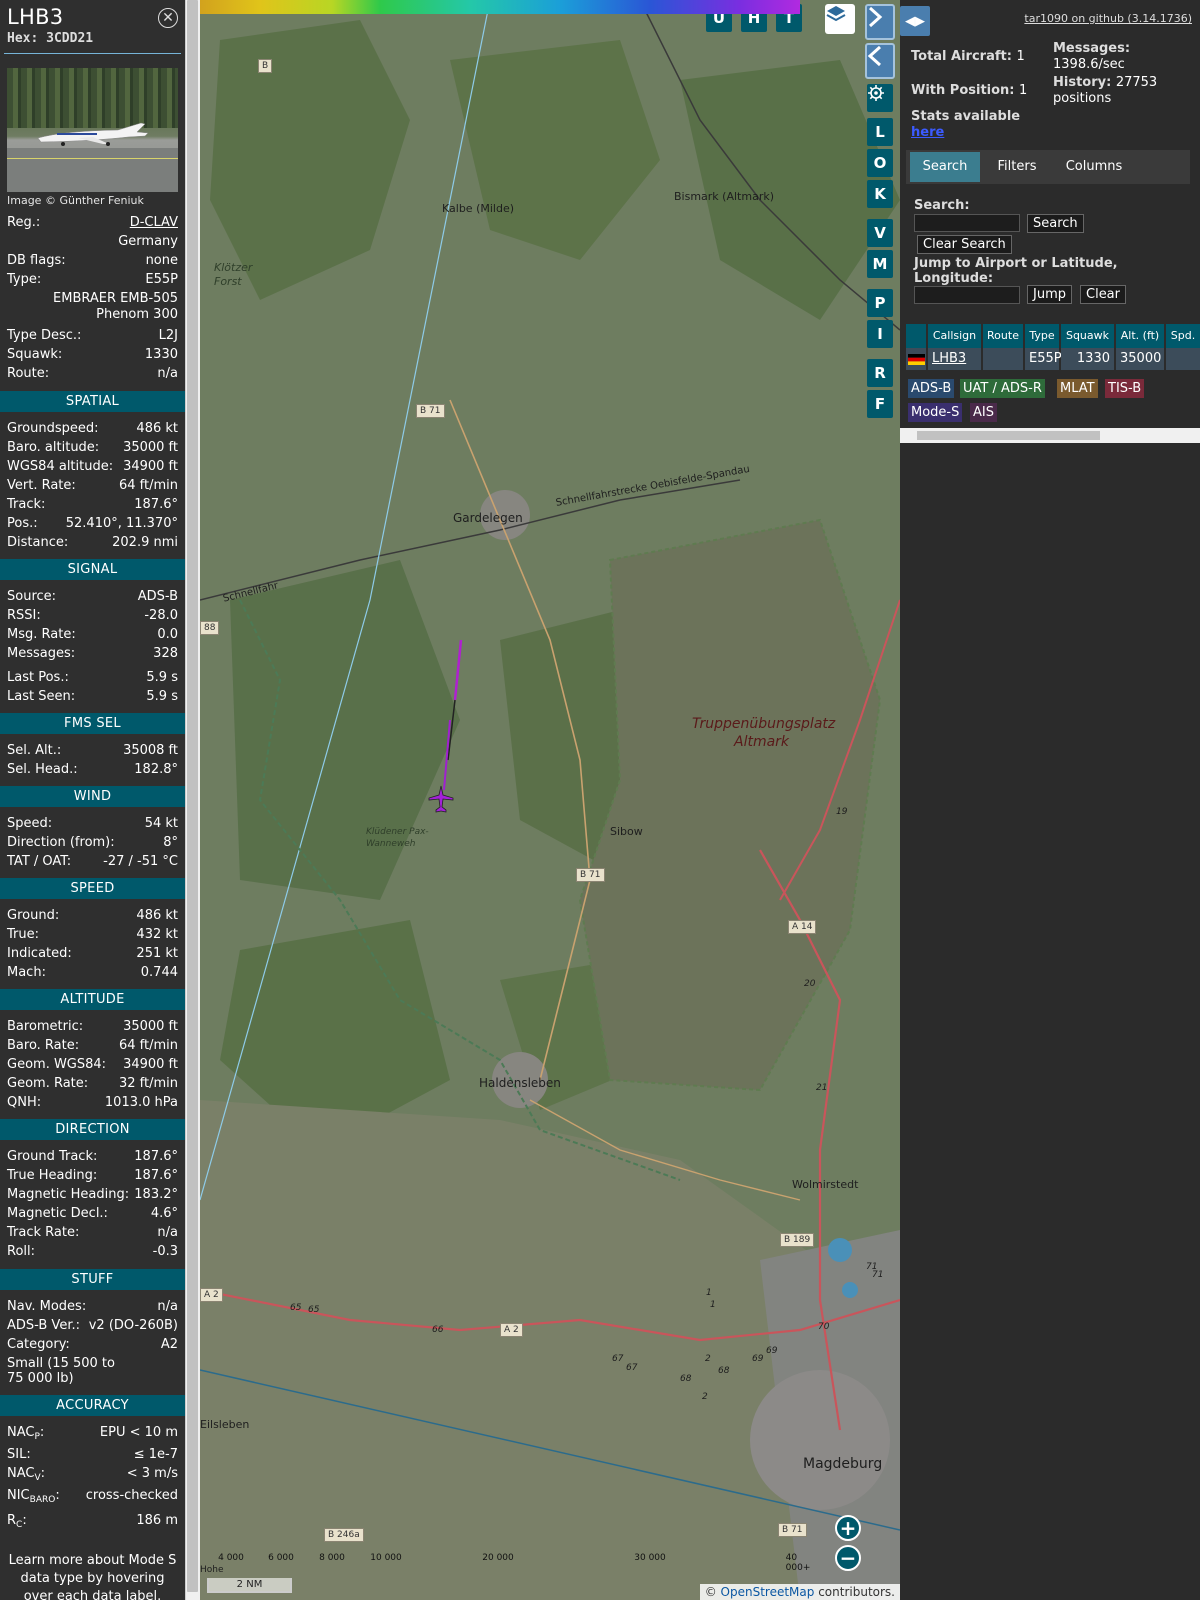  Describe the element at coordinates (874, 56) in the screenshot. I see `chevron-left-icon` at that location.